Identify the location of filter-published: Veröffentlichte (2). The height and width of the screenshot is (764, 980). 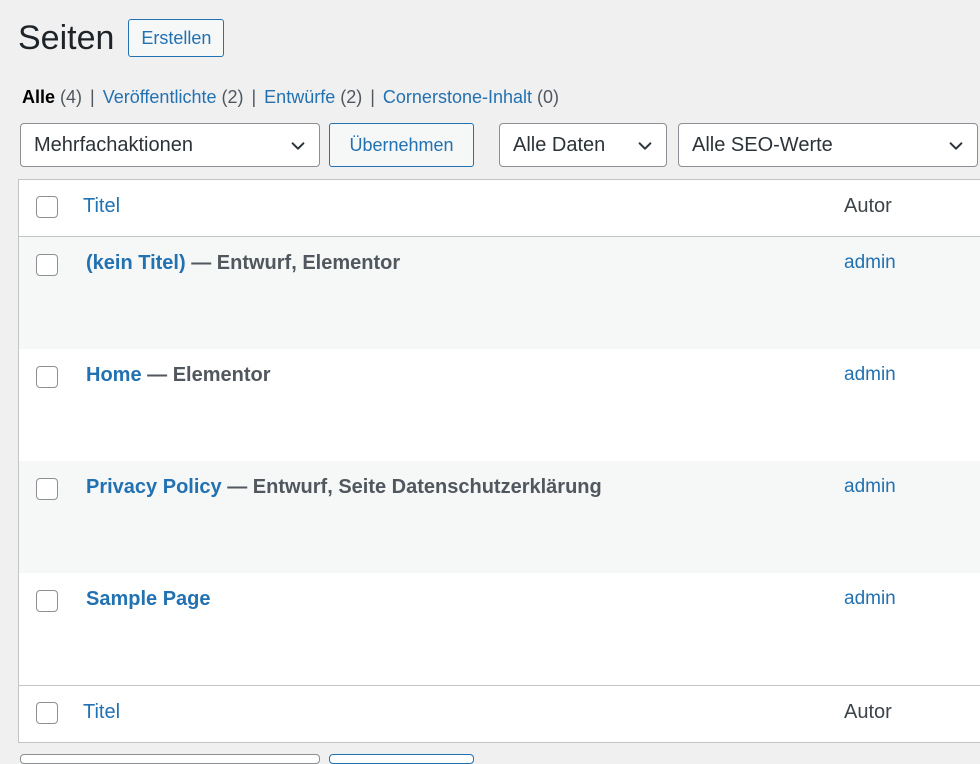
(173, 97).